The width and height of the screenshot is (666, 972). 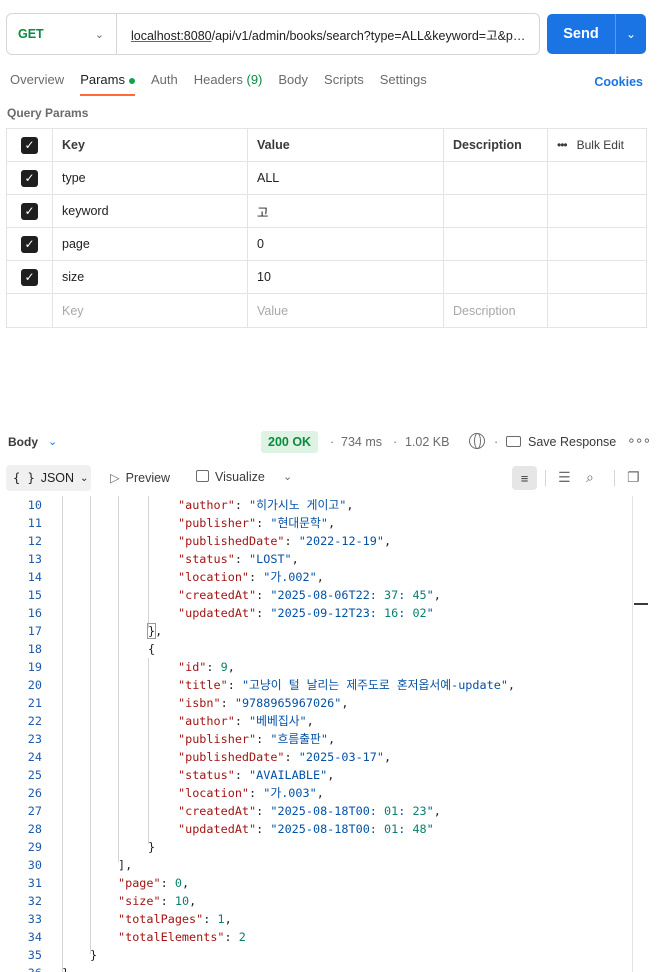 I want to click on code-line: 36}, so click(x=316, y=968).